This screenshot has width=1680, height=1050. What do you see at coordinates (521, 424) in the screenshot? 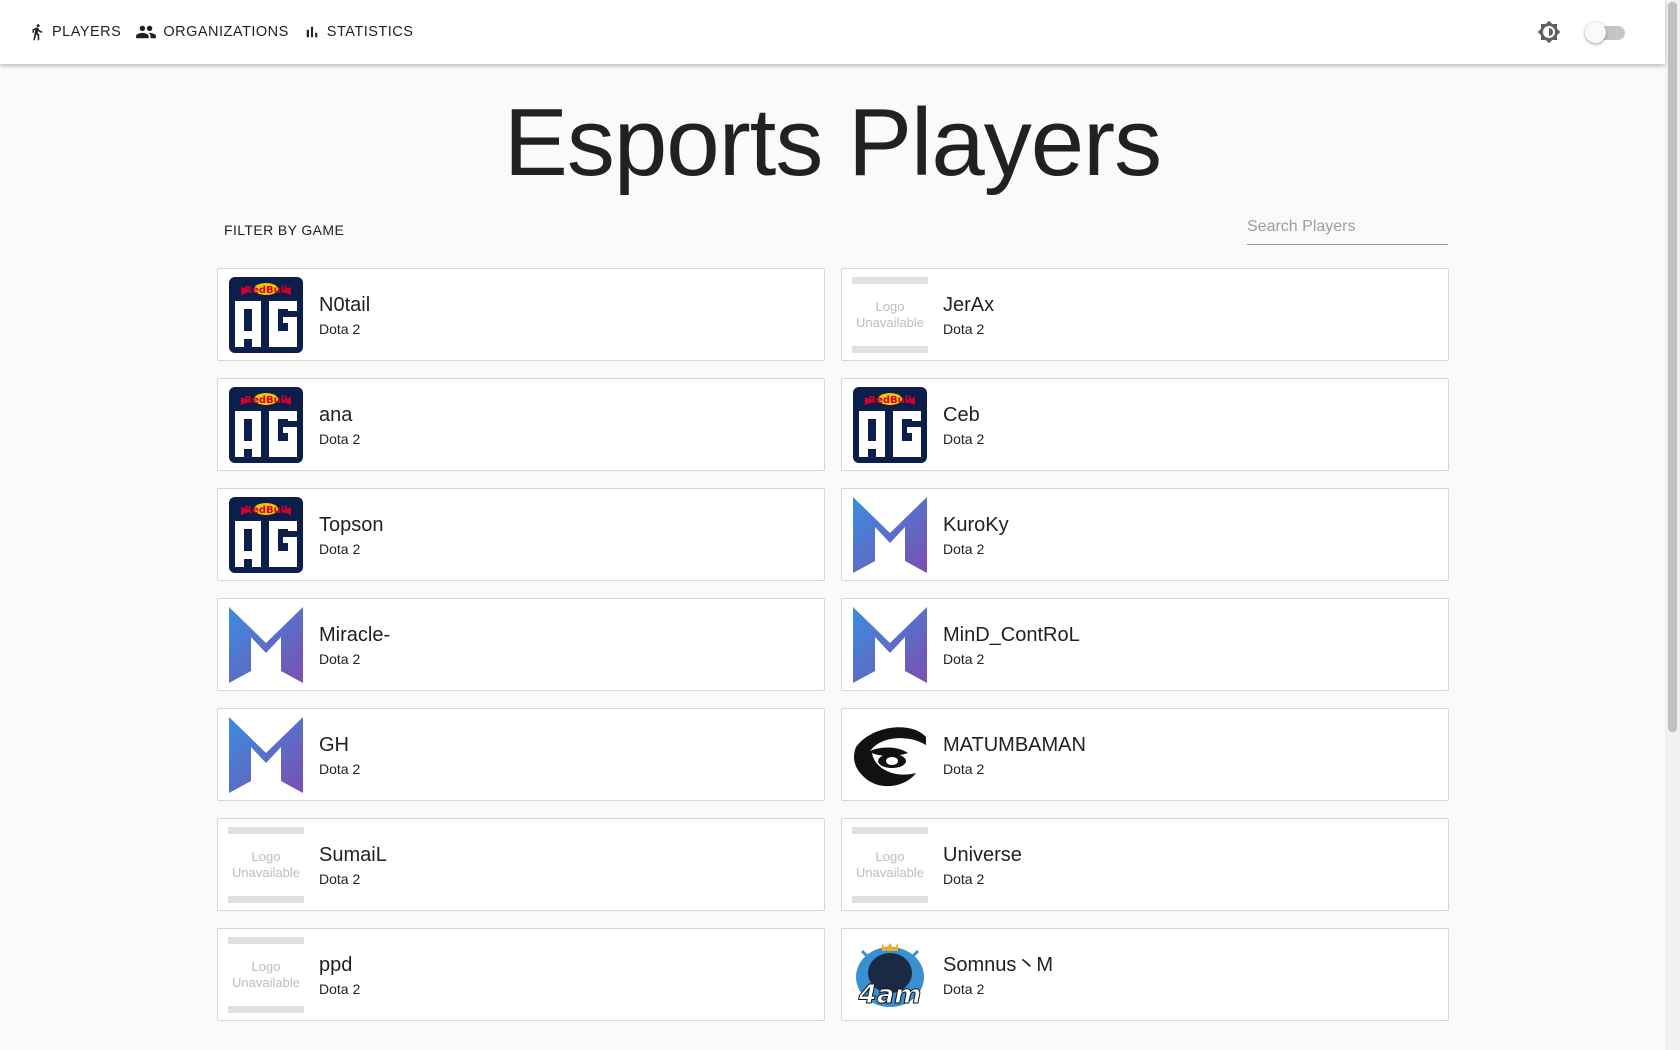
I see `player-card: RedBull ana Dota 2` at bounding box center [521, 424].